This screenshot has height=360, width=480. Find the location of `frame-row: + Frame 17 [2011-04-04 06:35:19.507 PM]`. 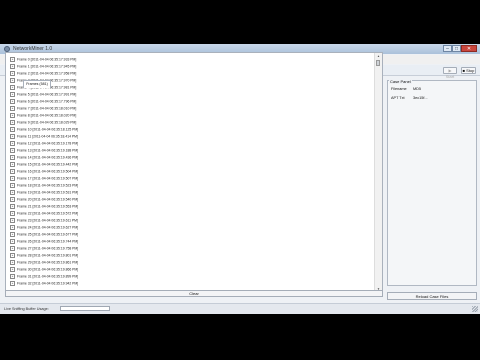

frame-row: + Frame 17 [2011-04-04 06:35:19.507 PM] is located at coordinates (44, 179).